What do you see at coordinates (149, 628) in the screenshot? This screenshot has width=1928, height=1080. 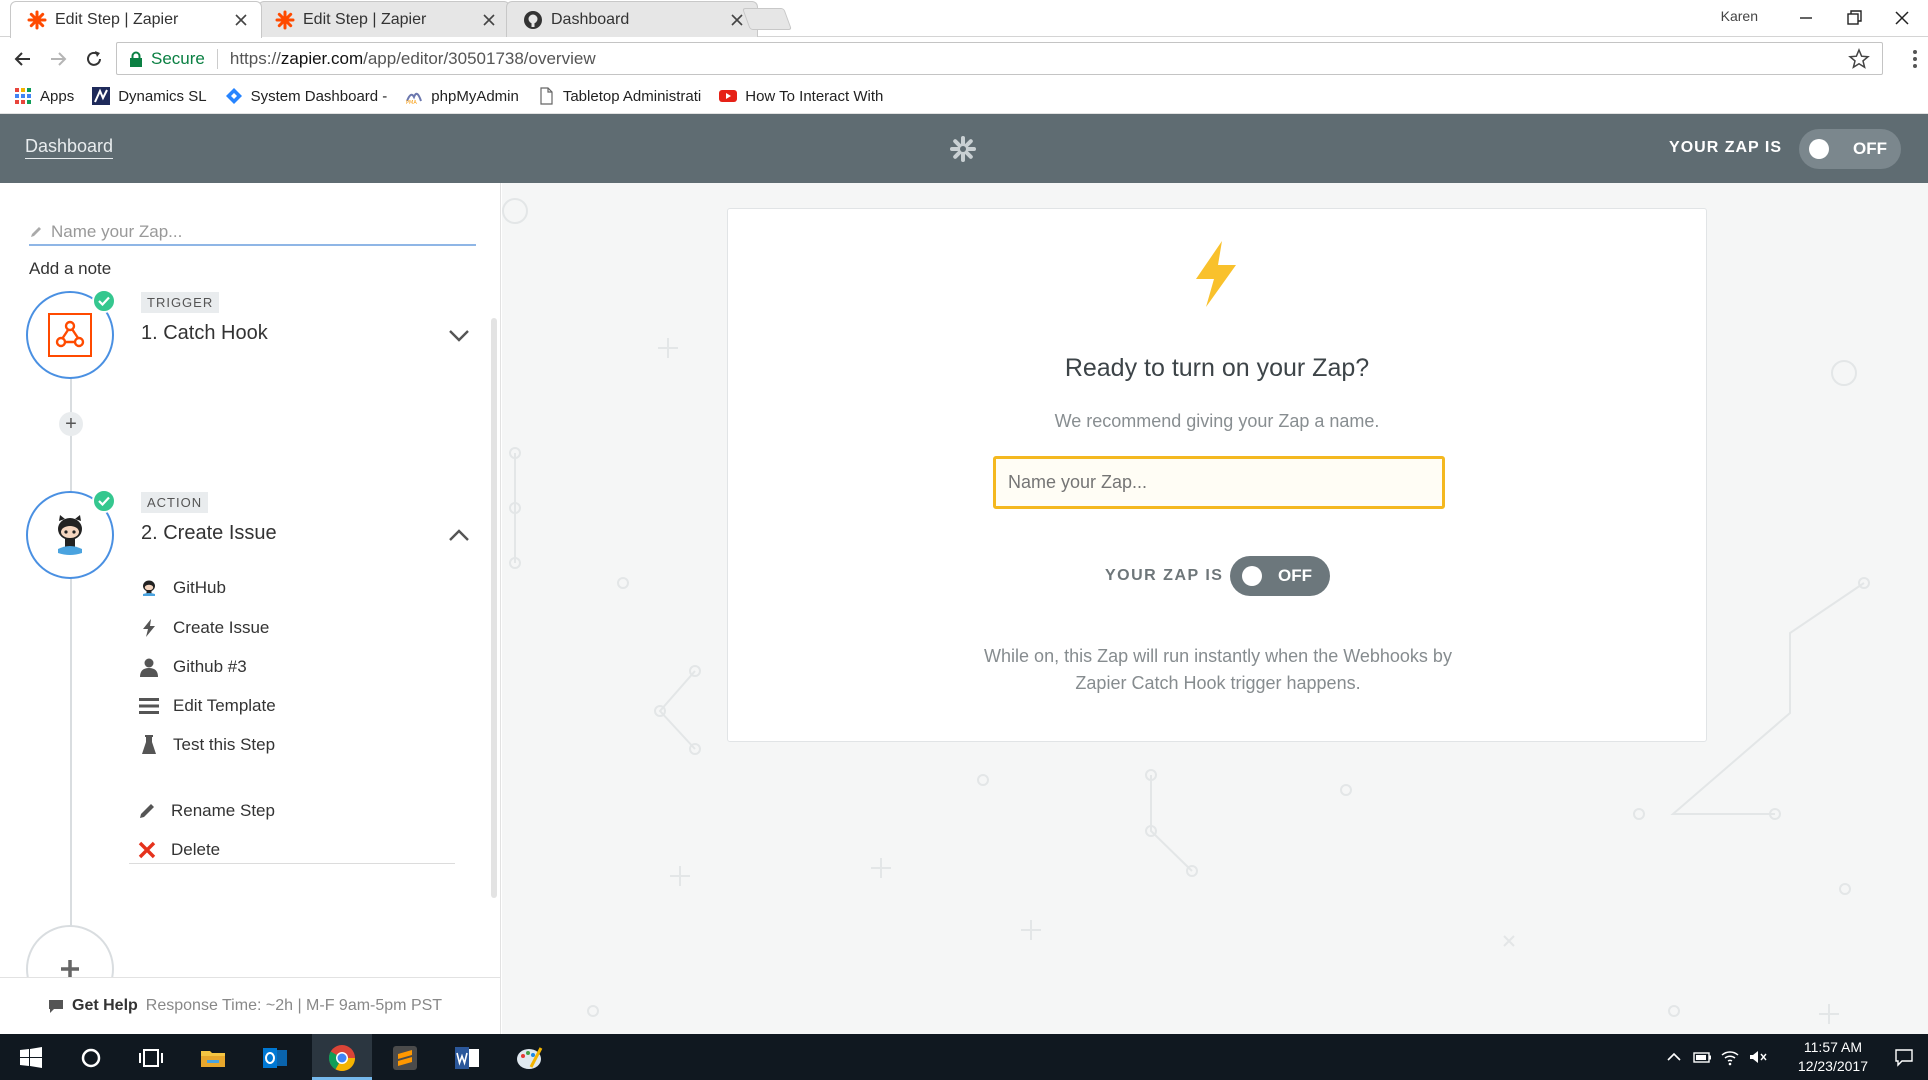 I see `bolt-icon` at bounding box center [149, 628].